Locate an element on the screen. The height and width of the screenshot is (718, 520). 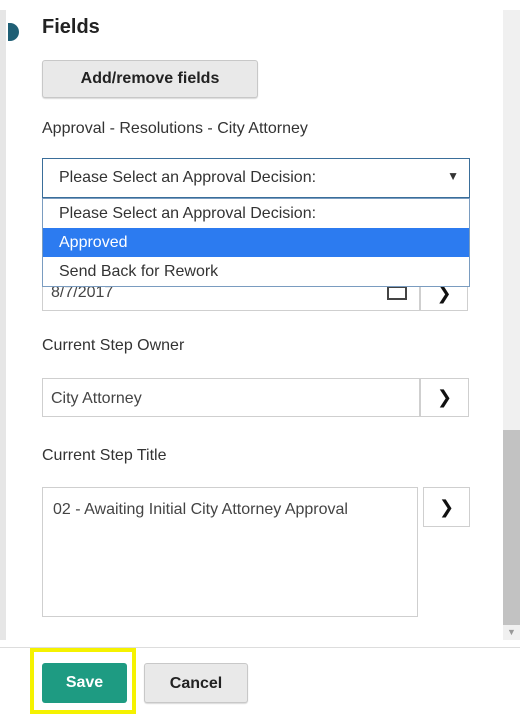
option-placeholder: Please Select an Approval Decision: is located at coordinates (256, 213).